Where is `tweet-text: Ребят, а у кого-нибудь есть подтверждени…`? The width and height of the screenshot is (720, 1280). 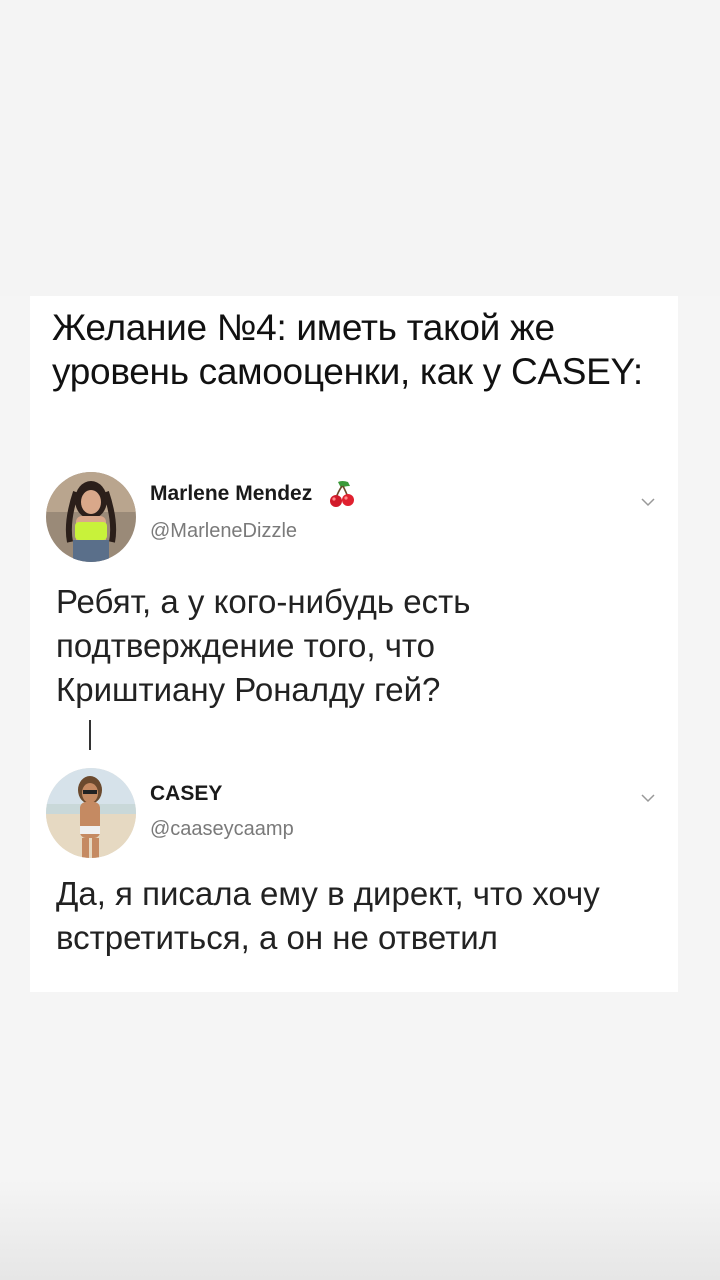 tweet-text: Ребят, а у кого-нибудь есть подтверждени… is located at coordinates (263, 645).